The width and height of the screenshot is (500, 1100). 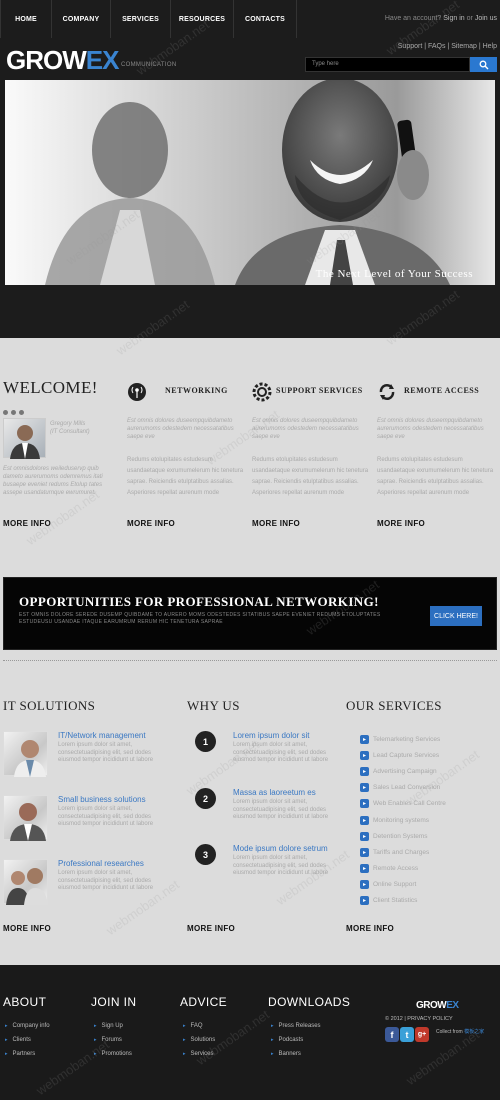 What do you see at coordinates (141, 19) in the screenshot?
I see `nav-services: SERVICES` at bounding box center [141, 19].